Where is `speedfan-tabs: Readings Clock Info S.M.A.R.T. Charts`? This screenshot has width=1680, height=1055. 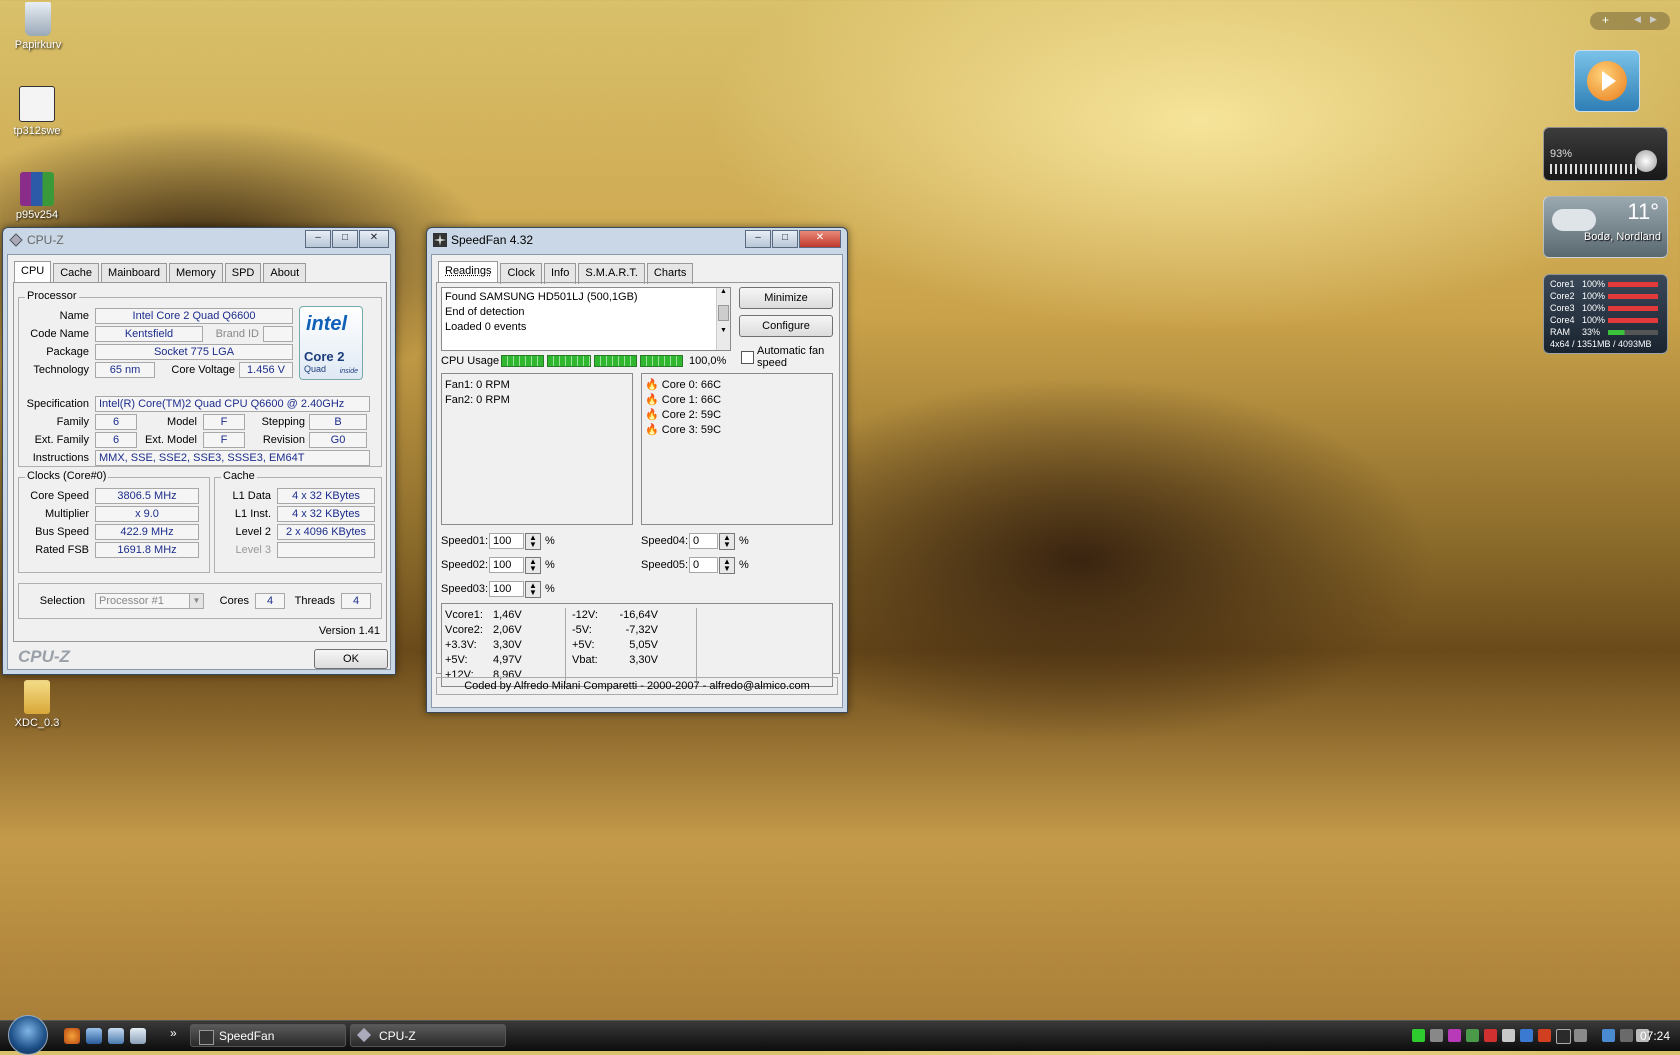 speedfan-tabs: Readings Clock Info S.M.A.R.T. Charts is located at coordinates (566, 272).